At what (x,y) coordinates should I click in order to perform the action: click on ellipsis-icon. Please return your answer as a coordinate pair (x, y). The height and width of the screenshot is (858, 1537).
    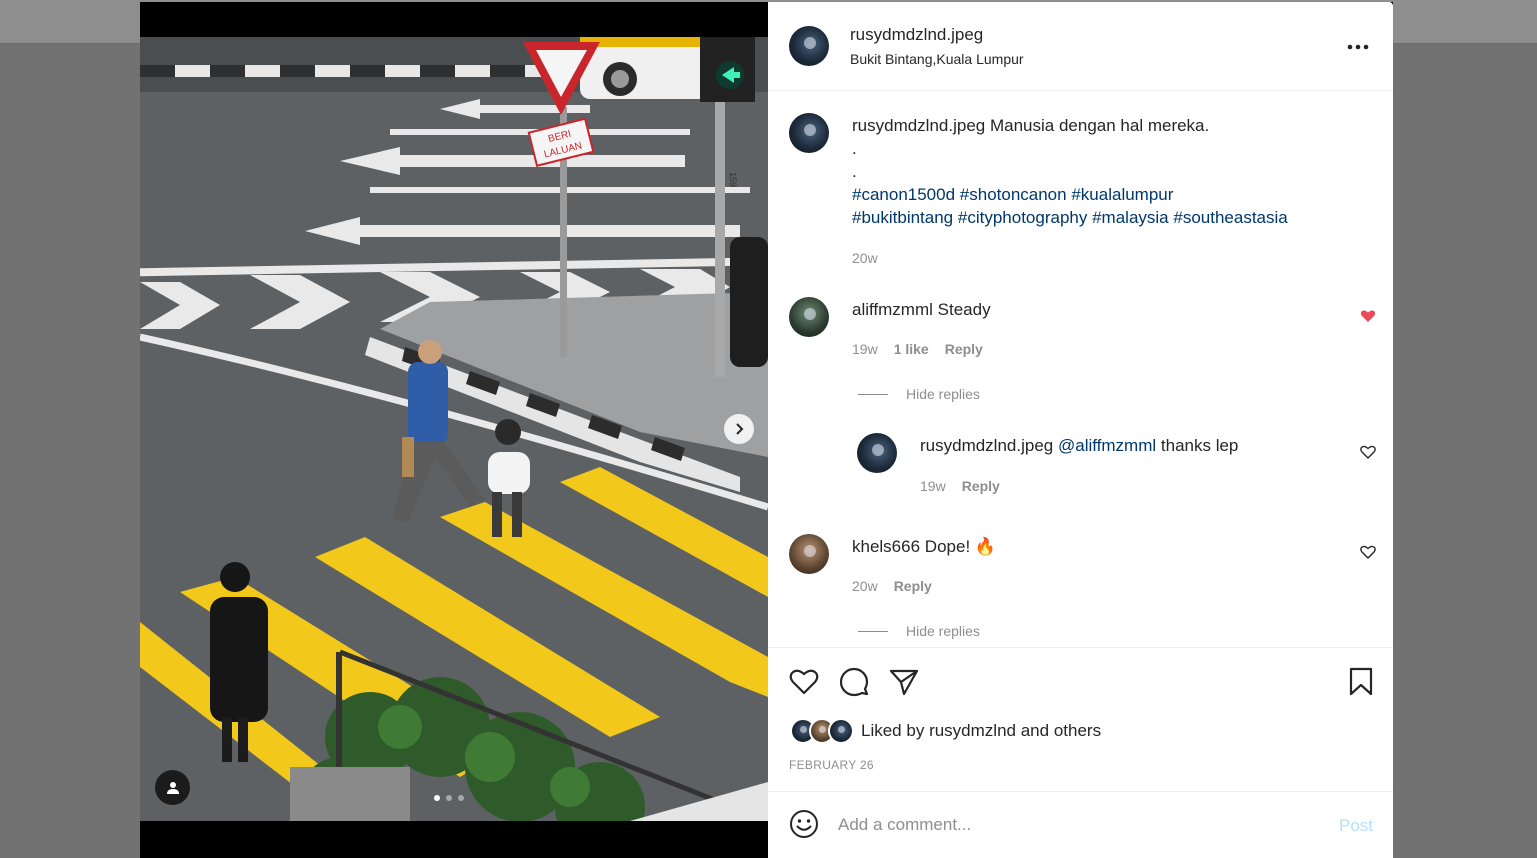
    Looking at the image, I should click on (1358, 47).